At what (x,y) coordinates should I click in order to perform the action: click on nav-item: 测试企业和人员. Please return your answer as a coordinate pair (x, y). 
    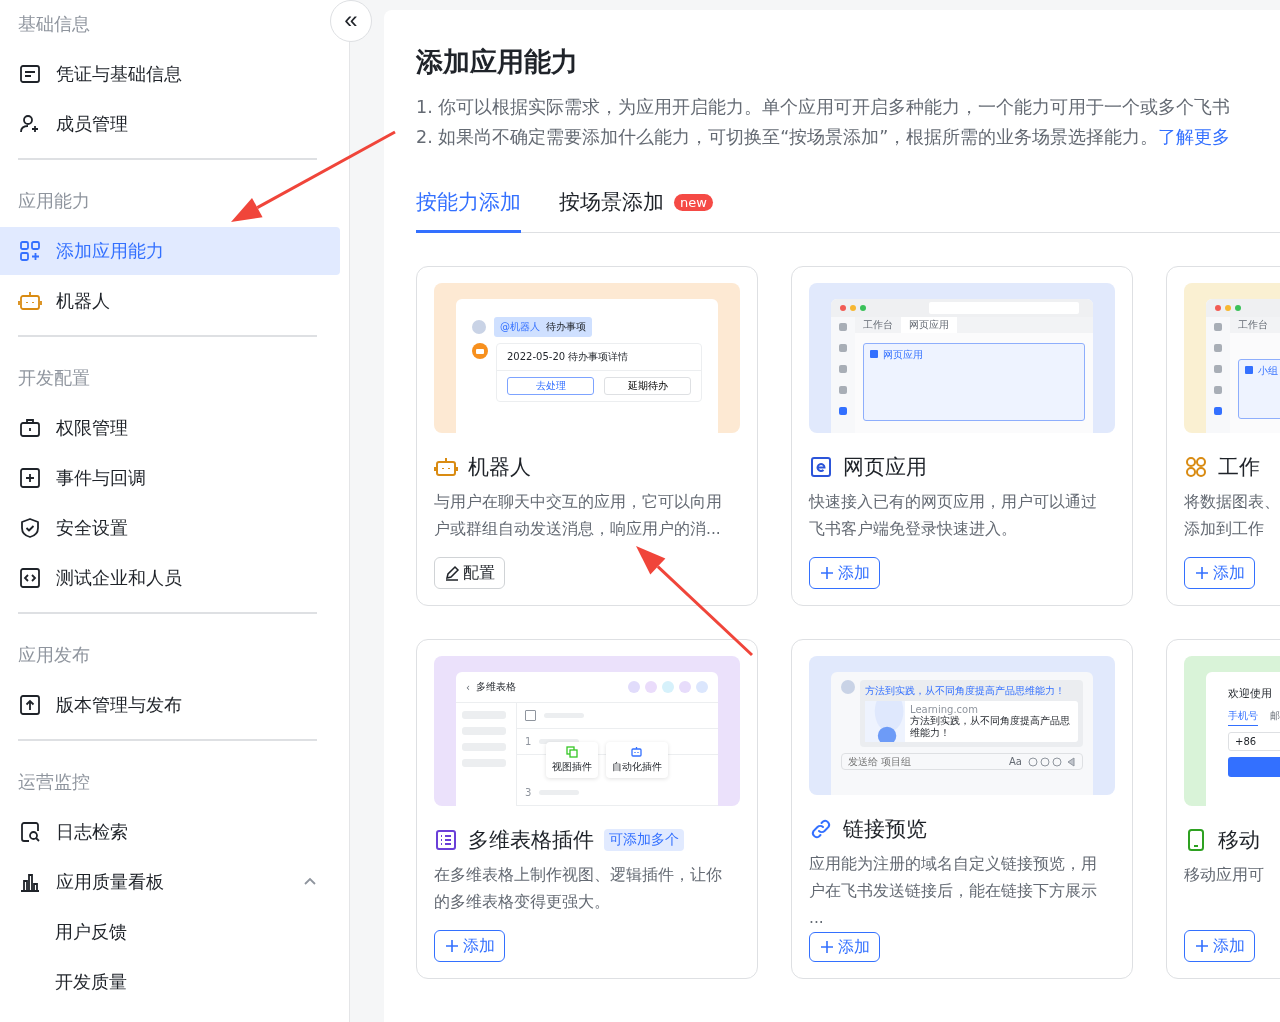
    Looking at the image, I should click on (170, 578).